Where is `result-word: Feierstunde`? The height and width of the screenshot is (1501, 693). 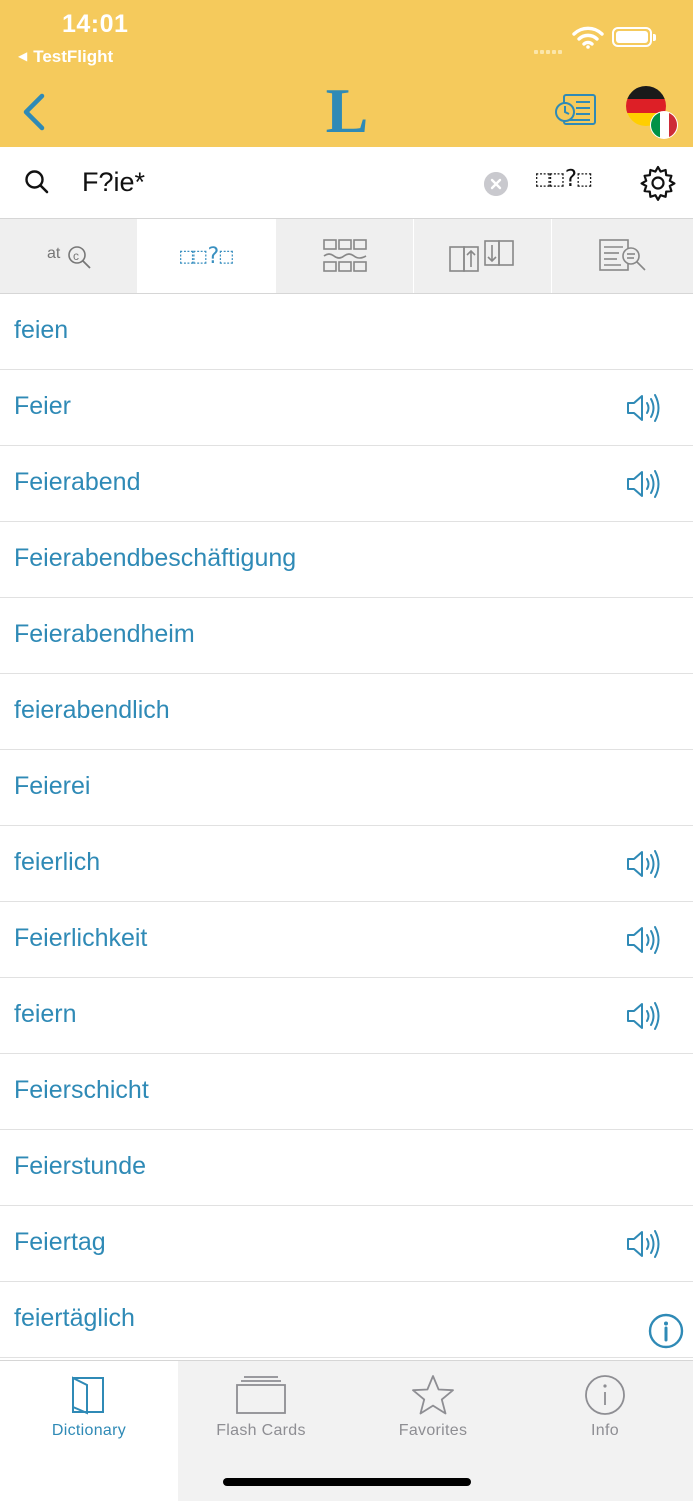 result-word: Feierstunde is located at coordinates (80, 1166).